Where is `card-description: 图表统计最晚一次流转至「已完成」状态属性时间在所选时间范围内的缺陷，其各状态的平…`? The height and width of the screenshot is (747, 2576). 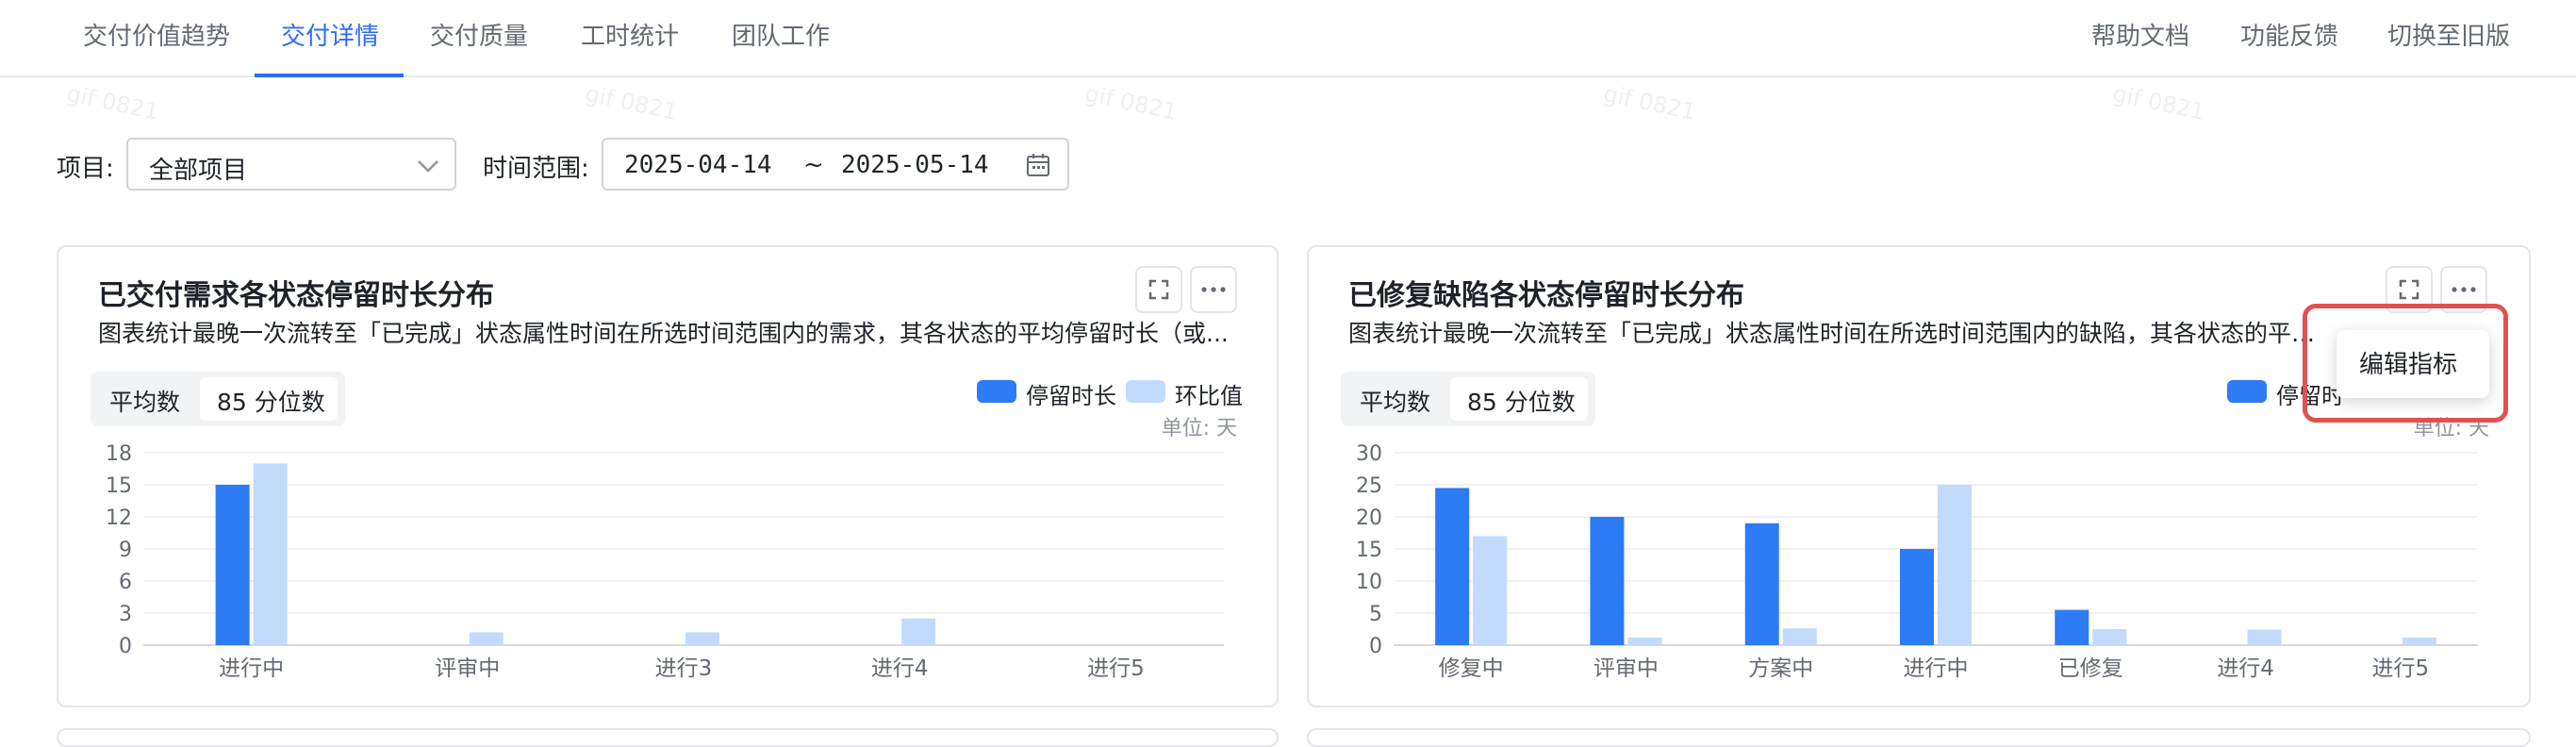
card-description: 图表统计最晚一次流转至「已完成」状态属性时间在所选时间范围内的缺陷，其各状态的平… is located at coordinates (1843, 334).